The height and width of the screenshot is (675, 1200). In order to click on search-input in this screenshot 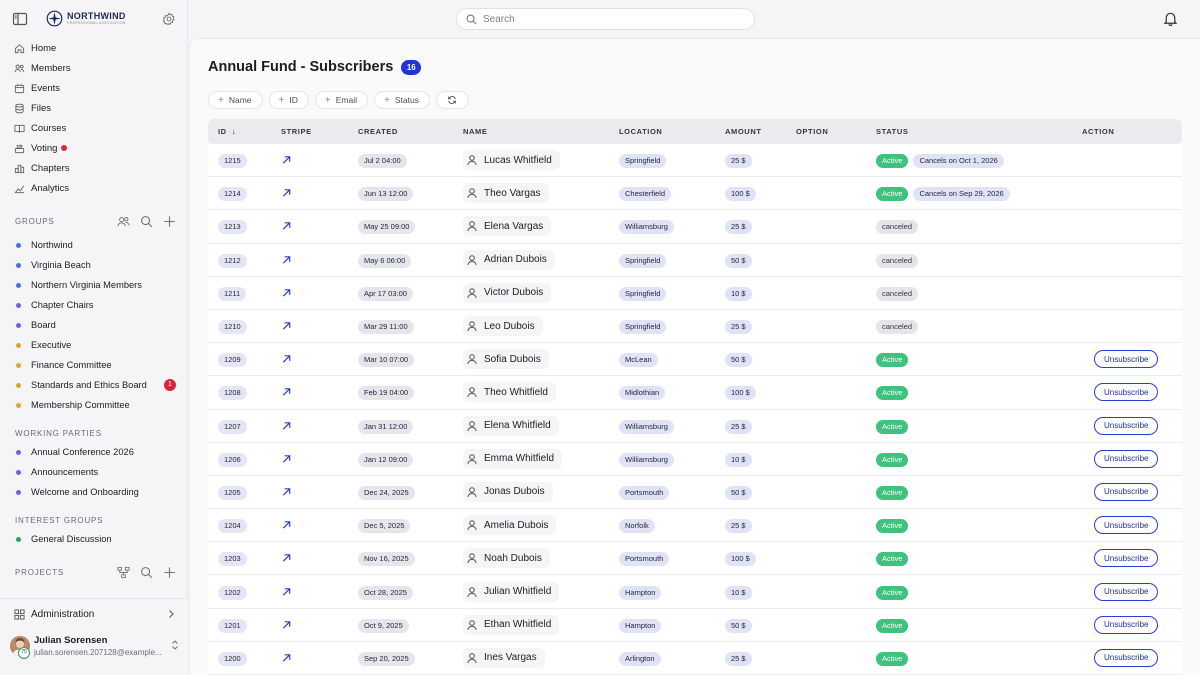, I will do `click(603, 19)`.